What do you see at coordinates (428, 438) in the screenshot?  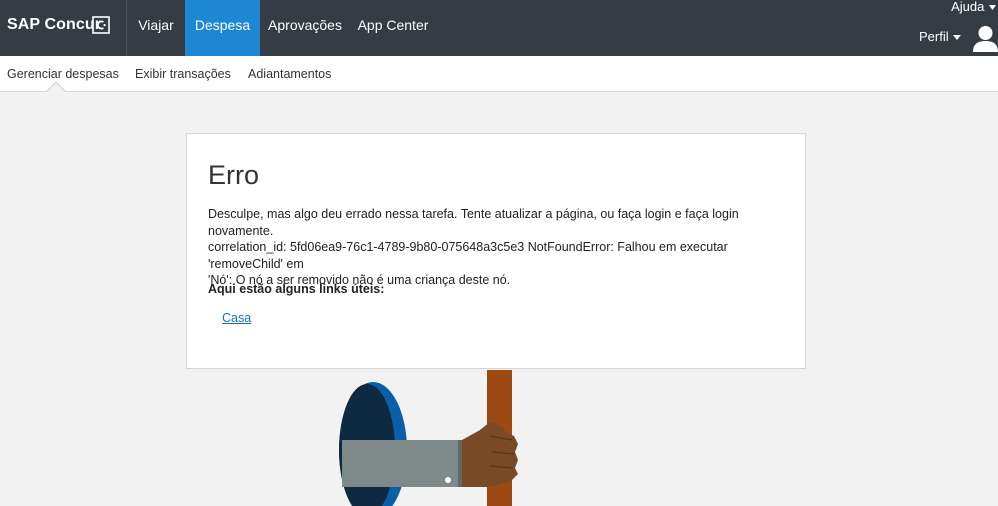 I see `hand-holding-sign-illustration` at bounding box center [428, 438].